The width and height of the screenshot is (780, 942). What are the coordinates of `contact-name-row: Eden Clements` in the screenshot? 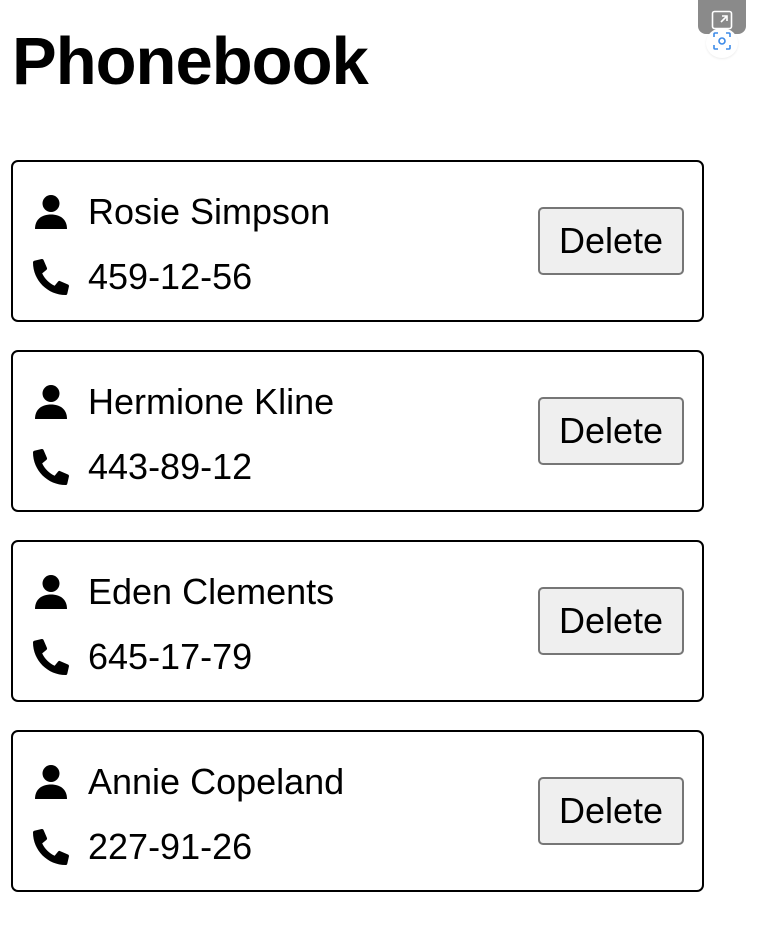 It's located at (183, 592).